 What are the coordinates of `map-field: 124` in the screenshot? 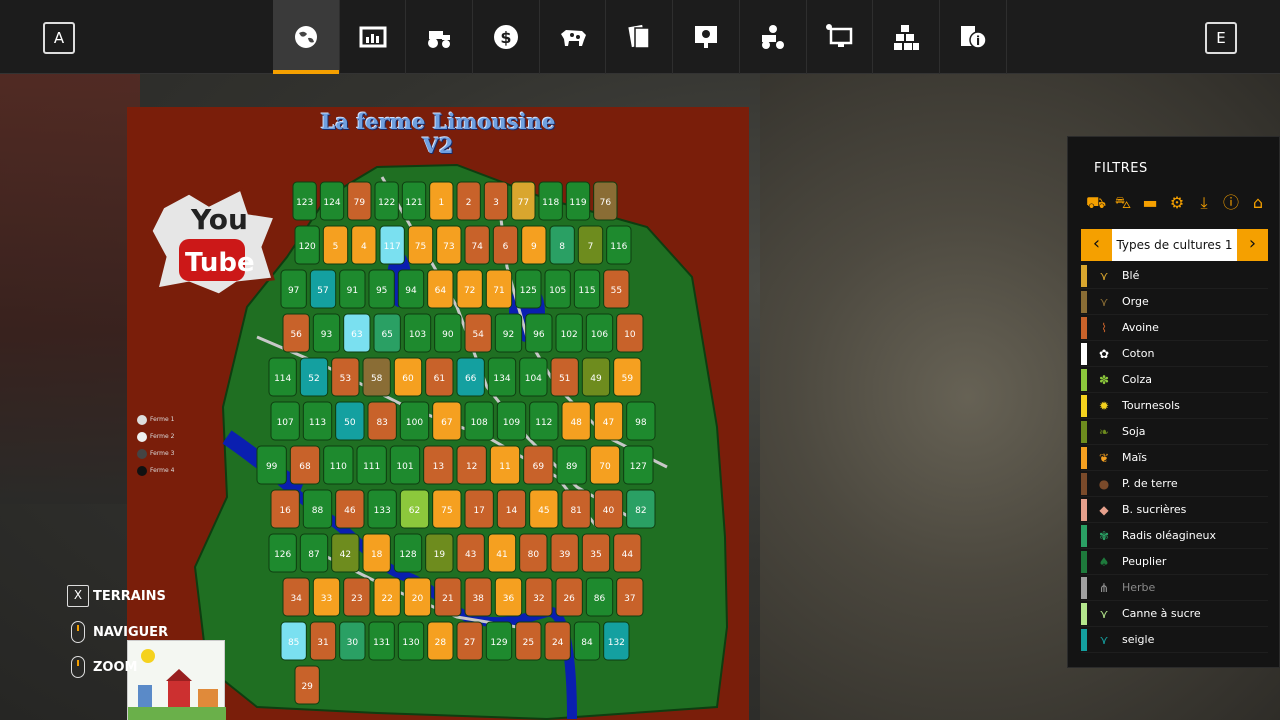 It's located at (332, 201).